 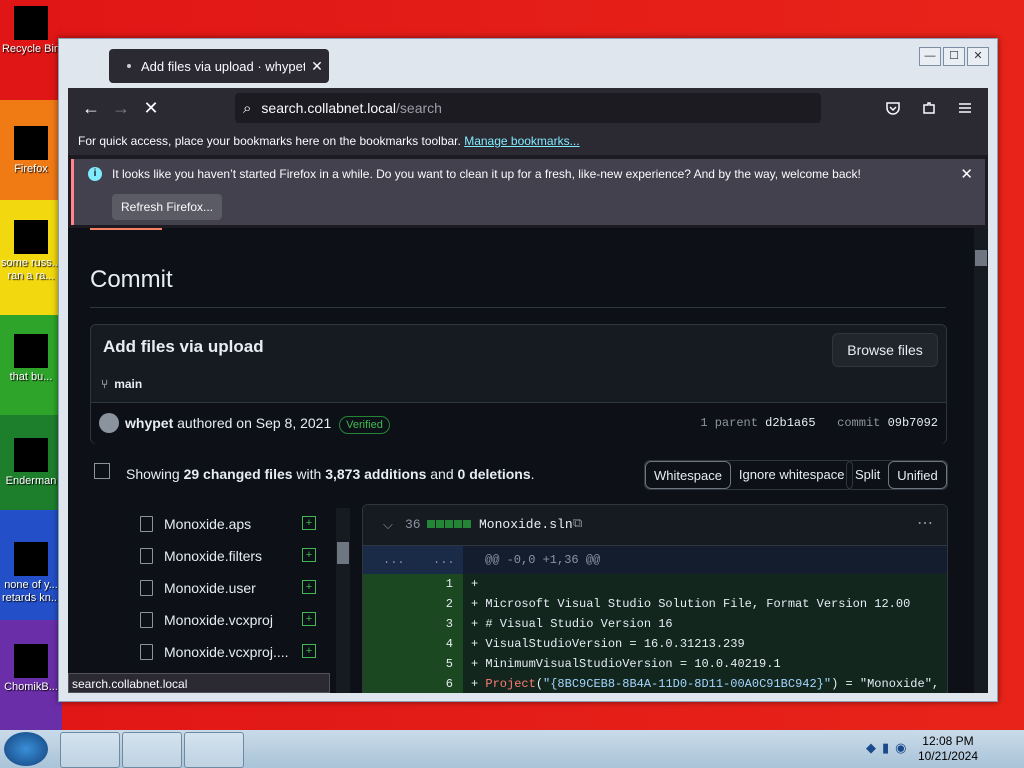 What do you see at coordinates (688, 475) in the screenshot?
I see `whitespace-button: Whitespace` at bounding box center [688, 475].